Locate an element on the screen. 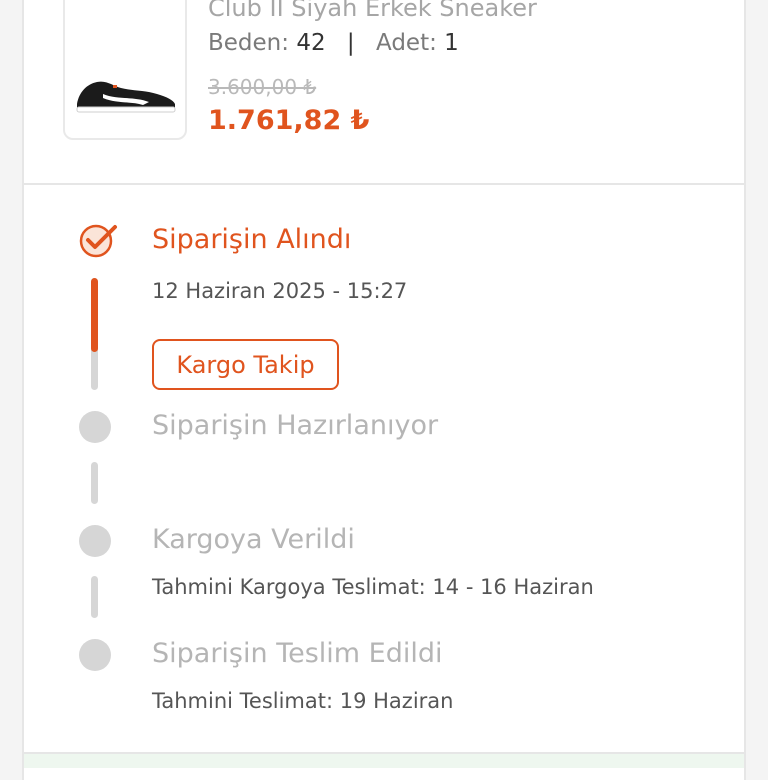 The image size is (768, 780). step-title-delivered: Siparişin Teslim Edildi is located at coordinates (297, 653).